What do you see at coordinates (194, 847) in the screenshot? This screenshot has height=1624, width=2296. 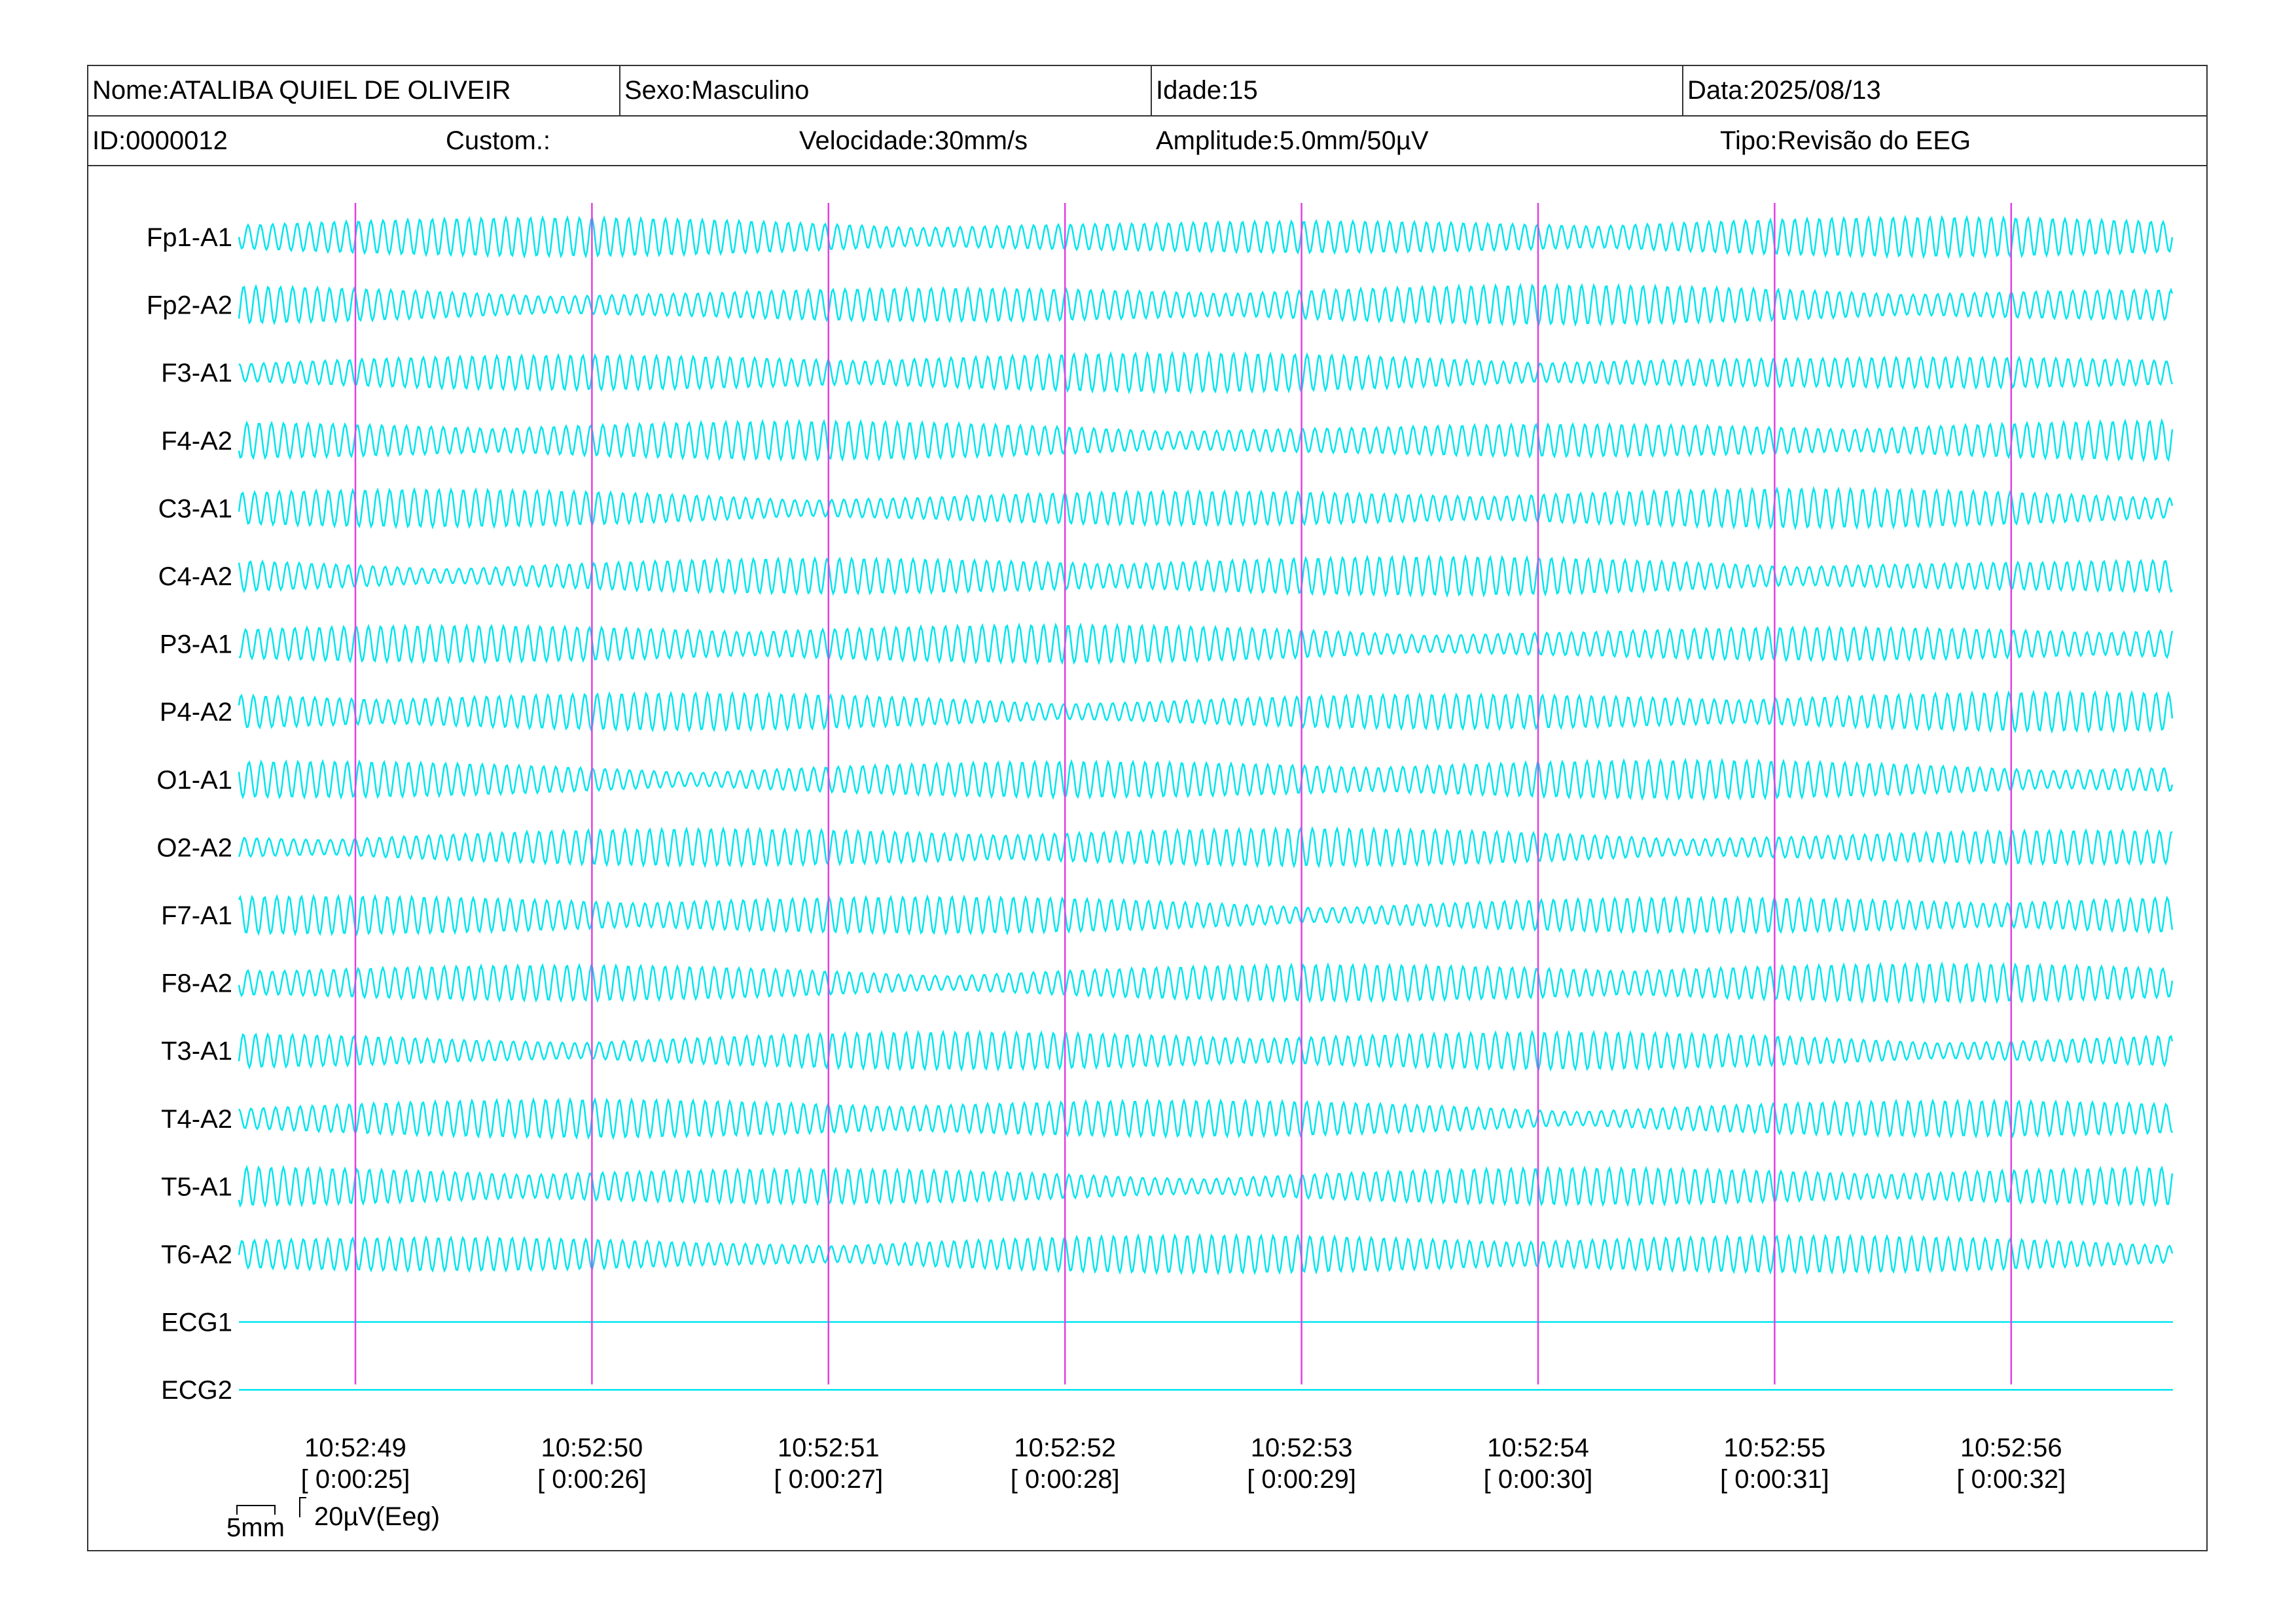 I see `channel-label: O2-A2` at bounding box center [194, 847].